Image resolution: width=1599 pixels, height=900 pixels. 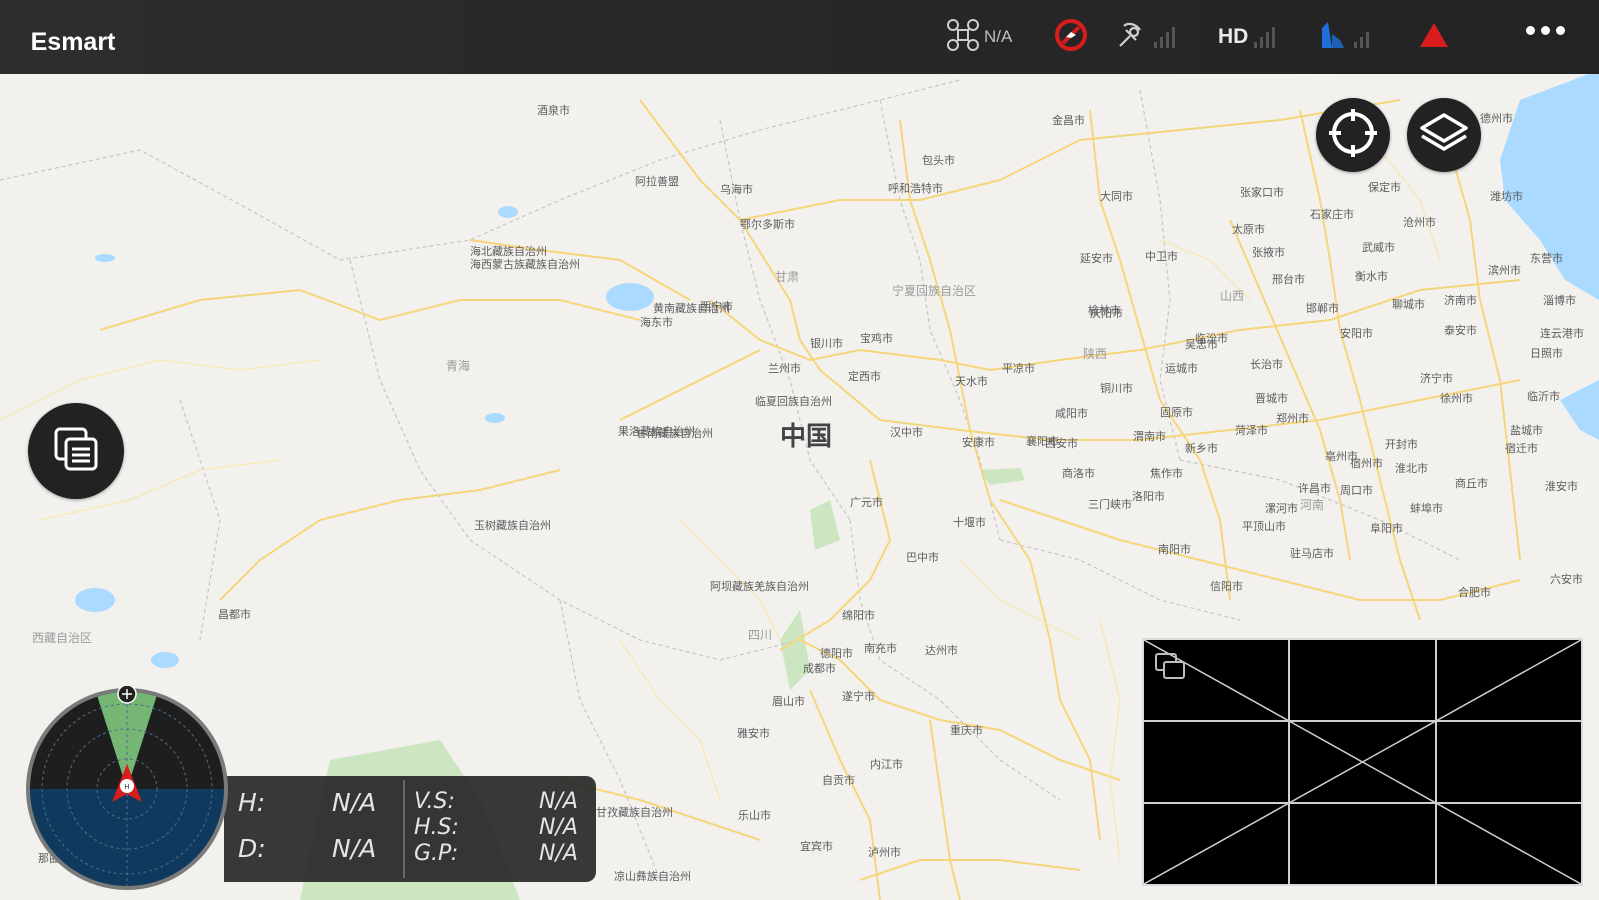 I want to click on map-place-label: 泰安市, so click(x=1460, y=330).